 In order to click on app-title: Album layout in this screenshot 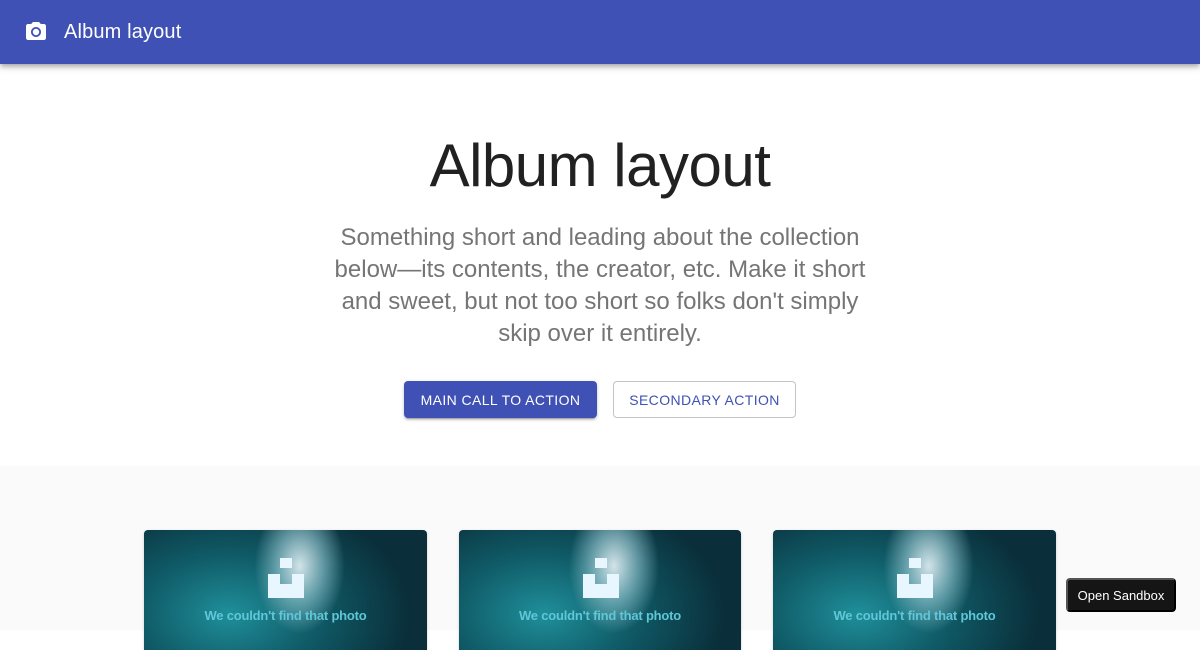, I will do `click(123, 31)`.